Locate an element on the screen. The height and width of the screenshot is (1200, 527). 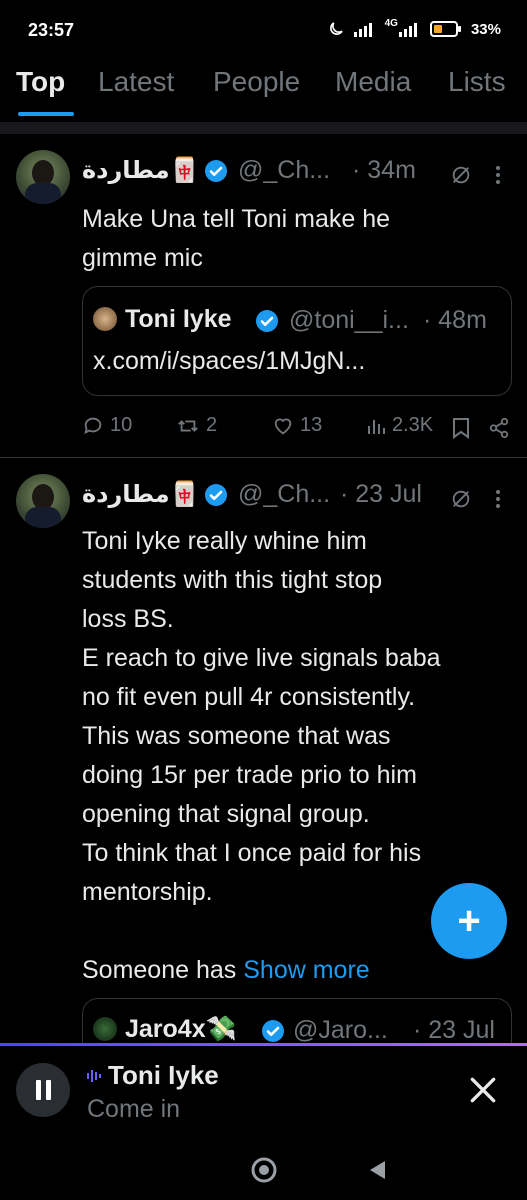
views-icon is located at coordinates (376, 426).